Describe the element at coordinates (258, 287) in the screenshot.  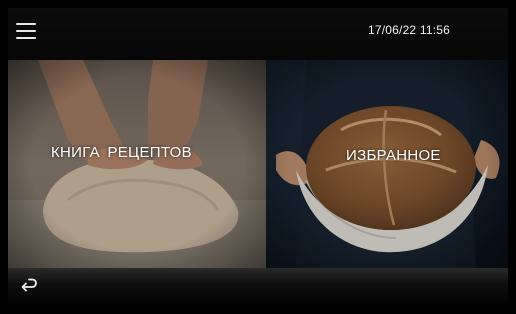
I see `bottom-bar` at that location.